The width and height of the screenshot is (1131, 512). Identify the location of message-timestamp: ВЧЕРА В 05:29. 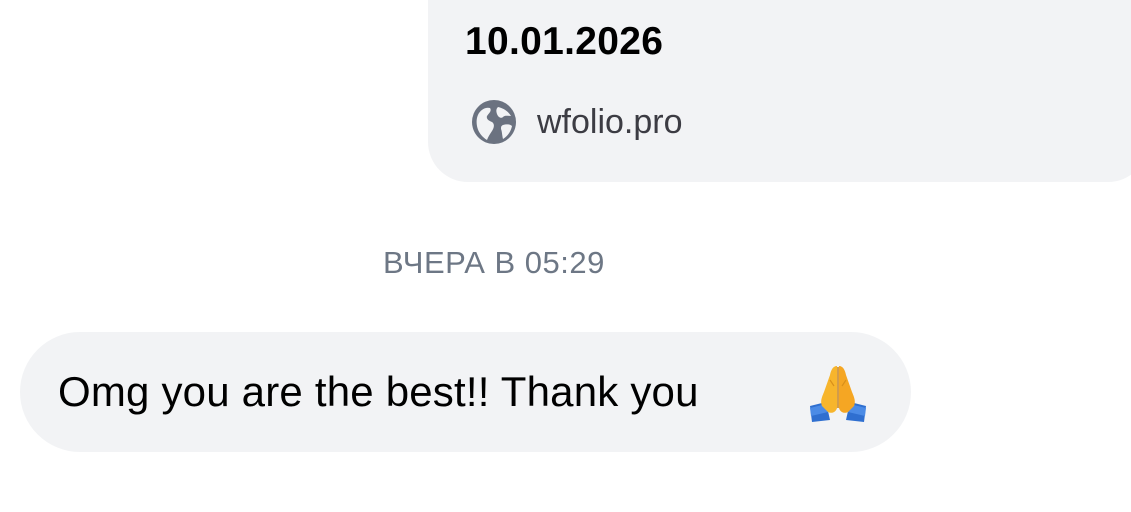
(494, 262).